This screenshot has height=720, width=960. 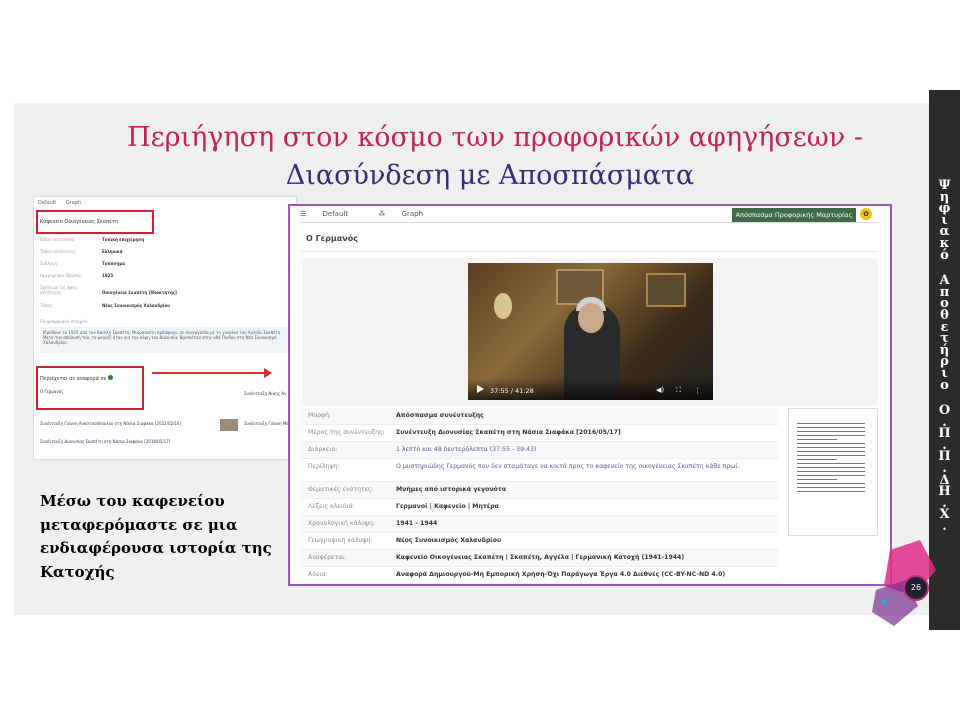 What do you see at coordinates (47, 305) in the screenshot?
I see `meta-key: Τόπος:` at bounding box center [47, 305].